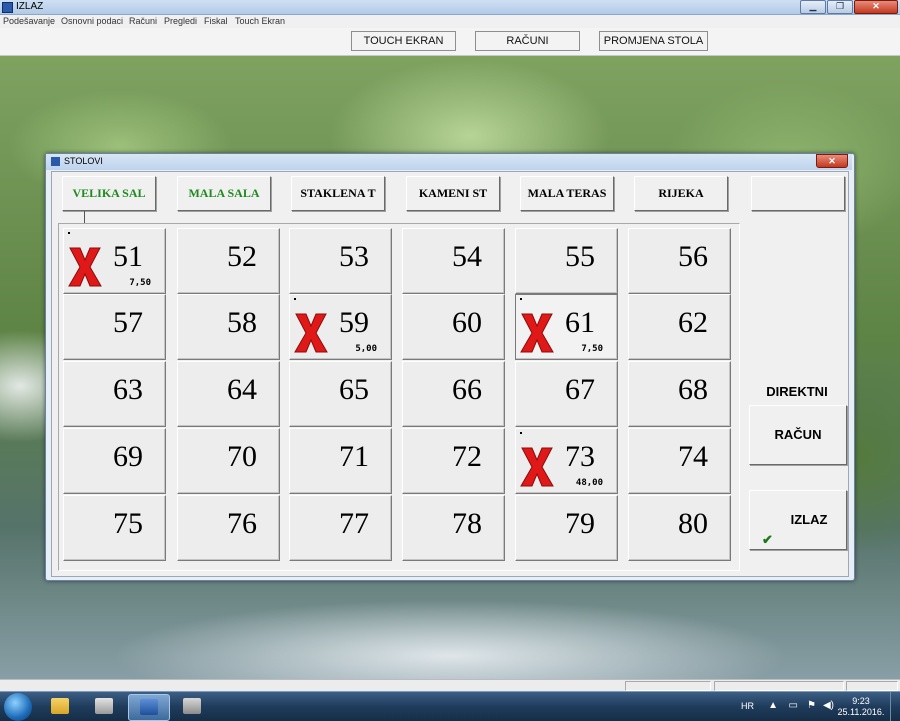 The image size is (900, 721). Describe the element at coordinates (92, 21) in the screenshot. I see `menu-osnovni-podaci: Osnovni podaci` at that location.